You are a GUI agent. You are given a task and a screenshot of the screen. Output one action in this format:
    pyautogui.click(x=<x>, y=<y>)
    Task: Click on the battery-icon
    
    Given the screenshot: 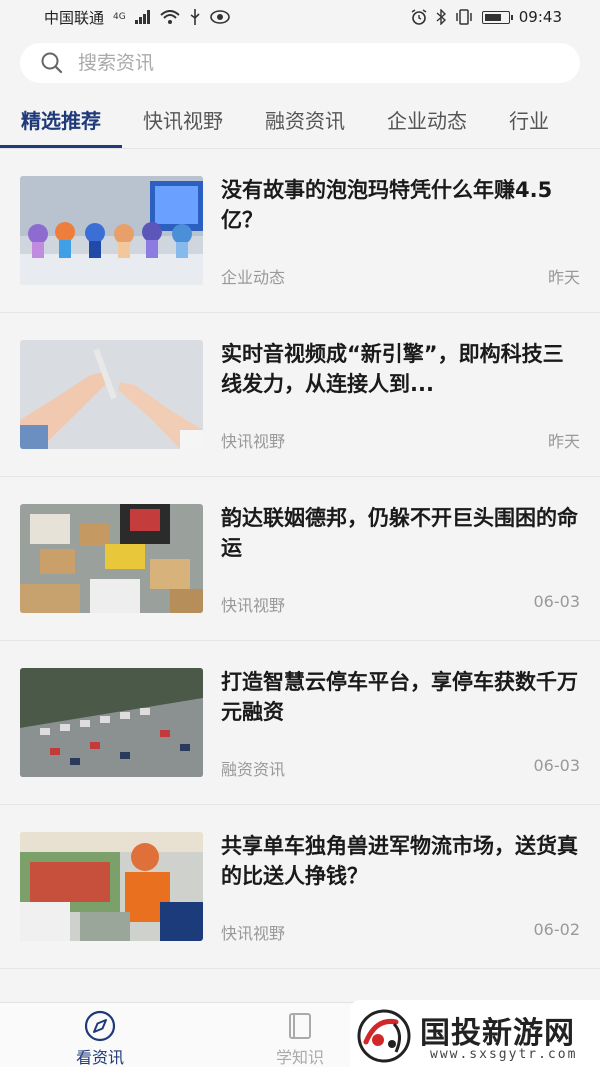 What is the action you would take?
    pyautogui.click(x=497, y=17)
    